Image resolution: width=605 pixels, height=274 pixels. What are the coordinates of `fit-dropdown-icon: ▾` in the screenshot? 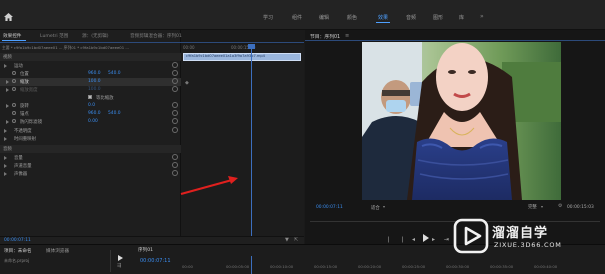 It's located at (384, 206).